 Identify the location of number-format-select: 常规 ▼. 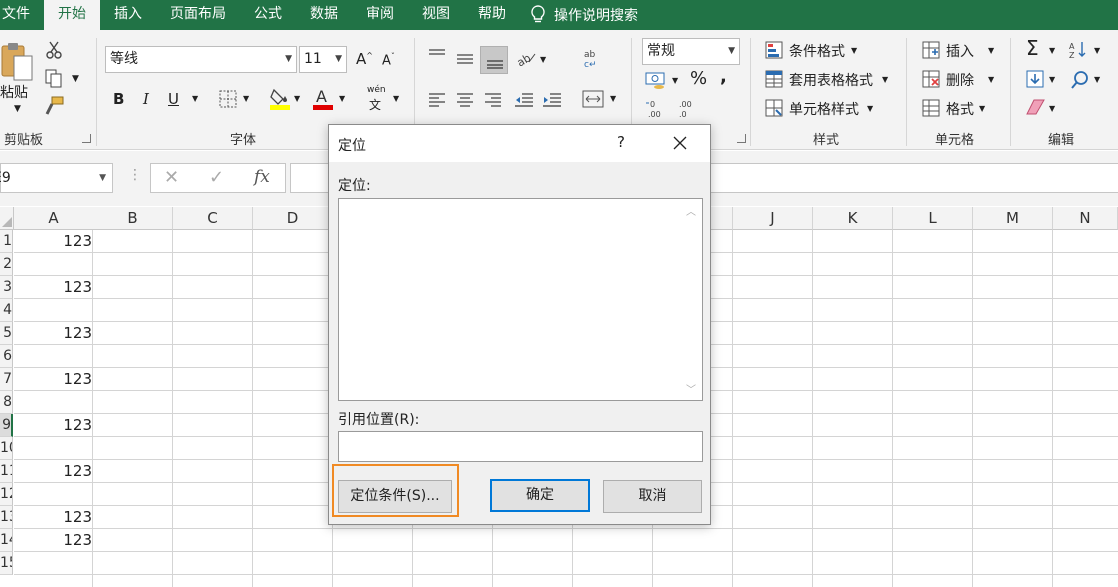
(691, 51).